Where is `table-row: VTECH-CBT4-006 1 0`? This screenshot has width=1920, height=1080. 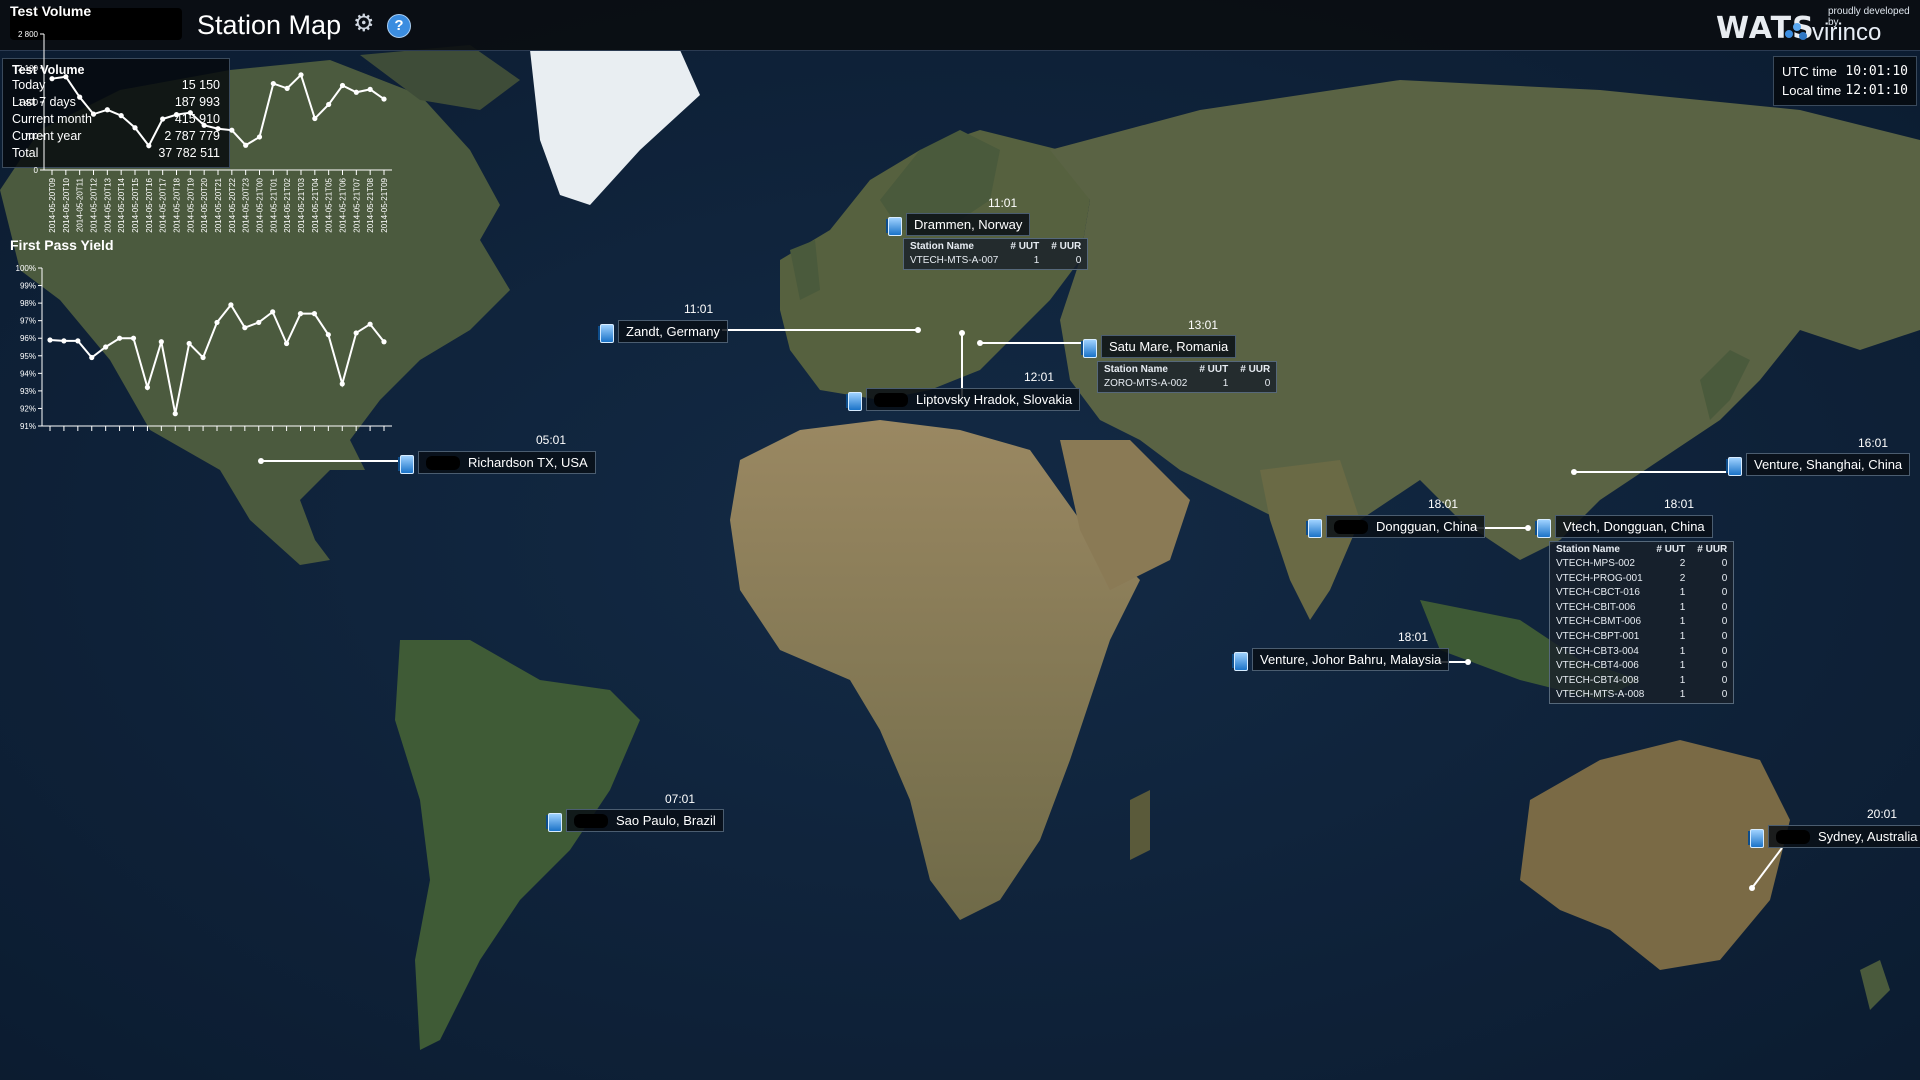
table-row: VTECH-CBT4-006 1 0 is located at coordinates (1641, 666).